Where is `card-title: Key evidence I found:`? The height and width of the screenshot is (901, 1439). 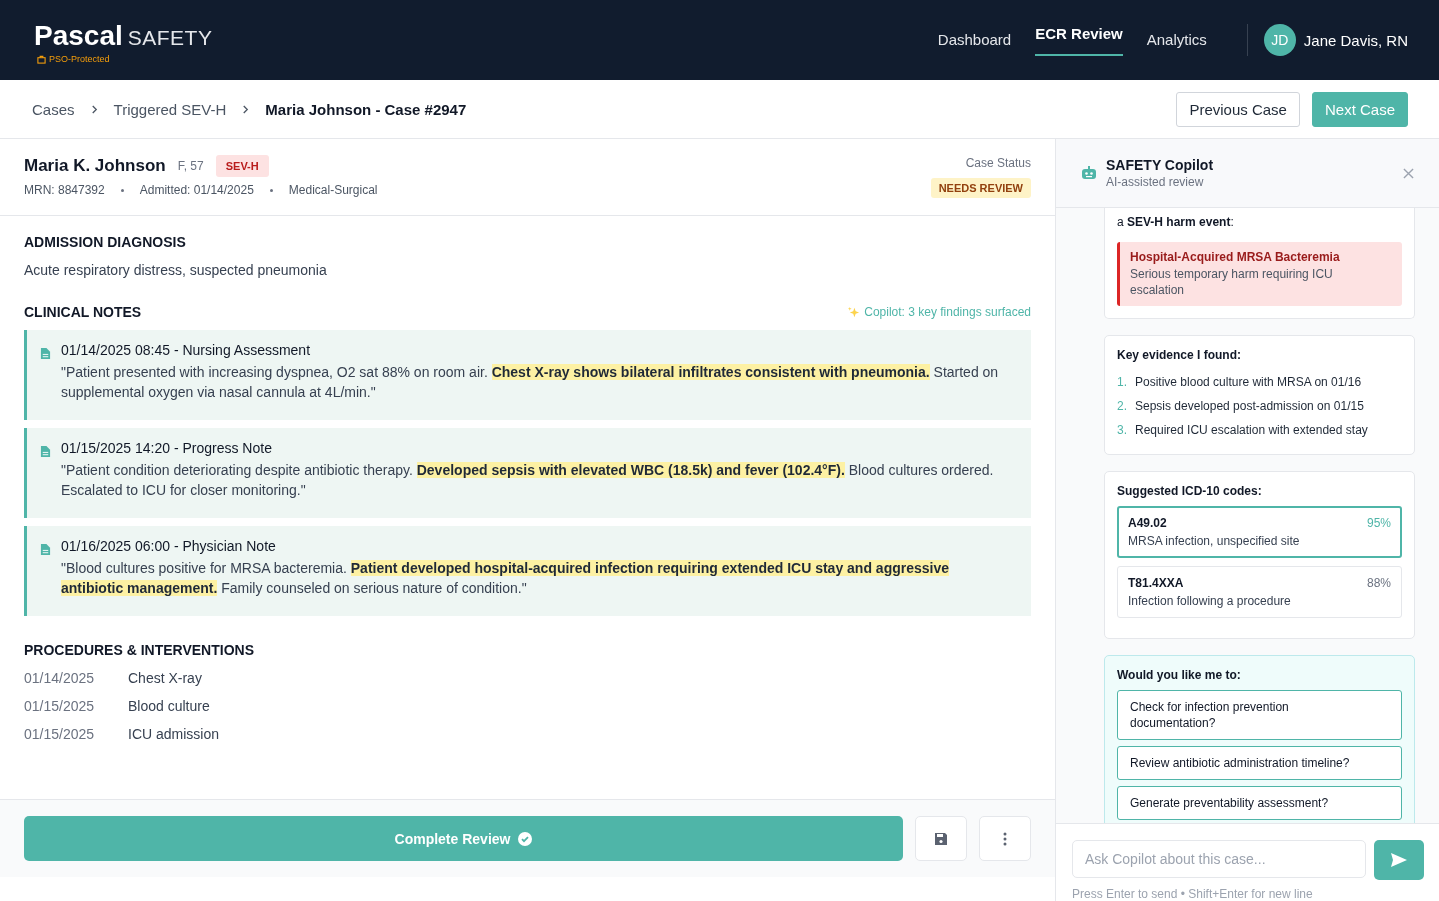
card-title: Key evidence I found: is located at coordinates (1180, 355).